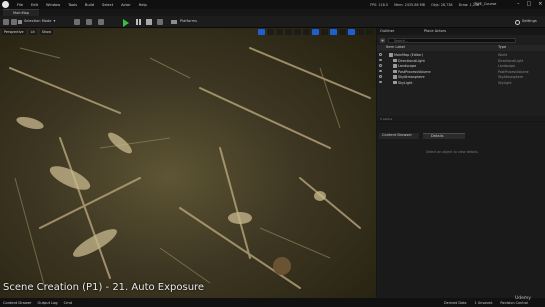 The width and height of the screenshot is (545, 307). What do you see at coordinates (306, 32) in the screenshot?
I see `surface-snap-icon` at bounding box center [306, 32].